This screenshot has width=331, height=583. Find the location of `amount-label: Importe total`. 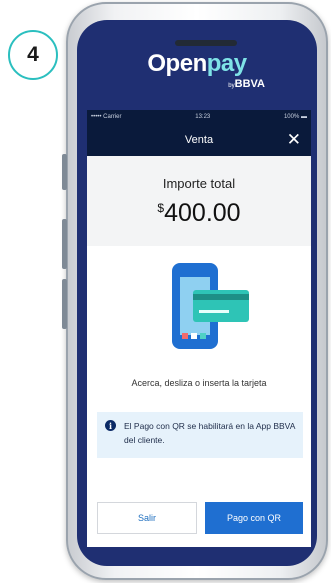

amount-label: Importe total is located at coordinates (199, 183).